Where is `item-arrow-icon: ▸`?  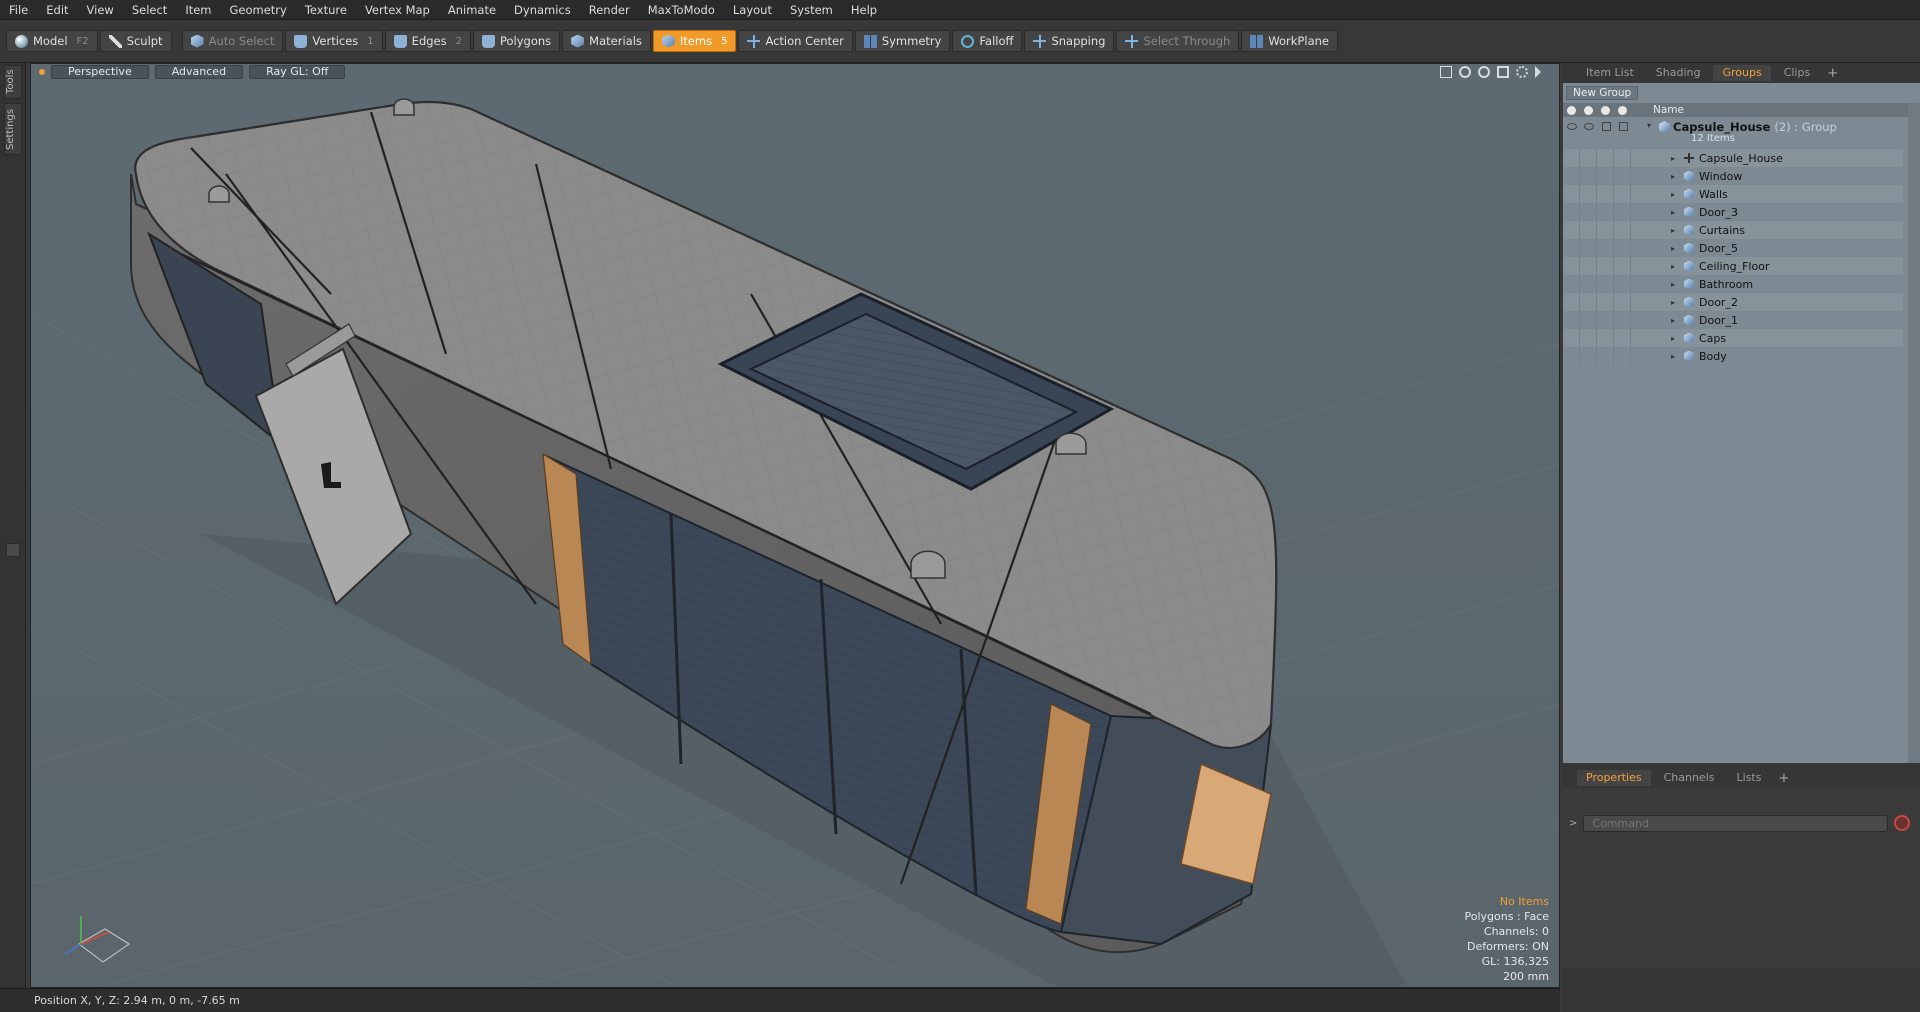
item-arrow-icon: ▸ is located at coordinates (1673, 248).